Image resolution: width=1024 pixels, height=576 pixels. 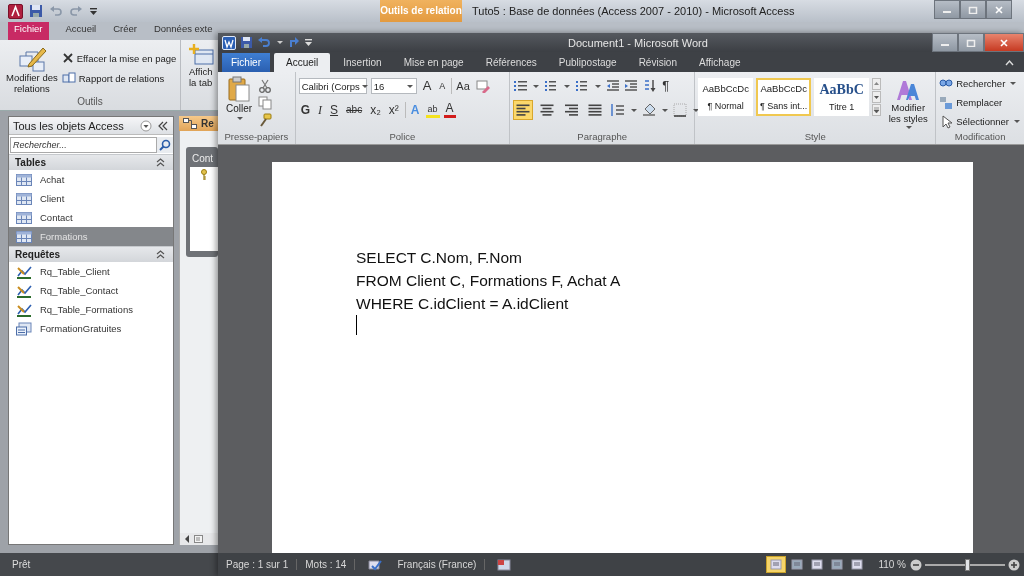 What do you see at coordinates (908, 90) in the screenshot?
I see `styles-icon` at bounding box center [908, 90].